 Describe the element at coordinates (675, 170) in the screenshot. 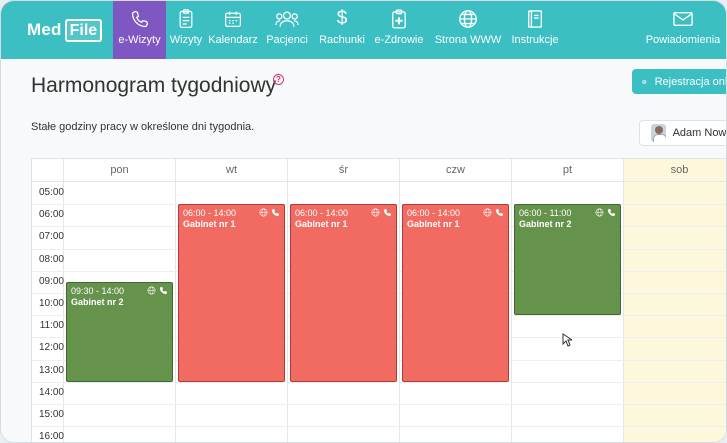

I see `day-header-sob: sob` at that location.